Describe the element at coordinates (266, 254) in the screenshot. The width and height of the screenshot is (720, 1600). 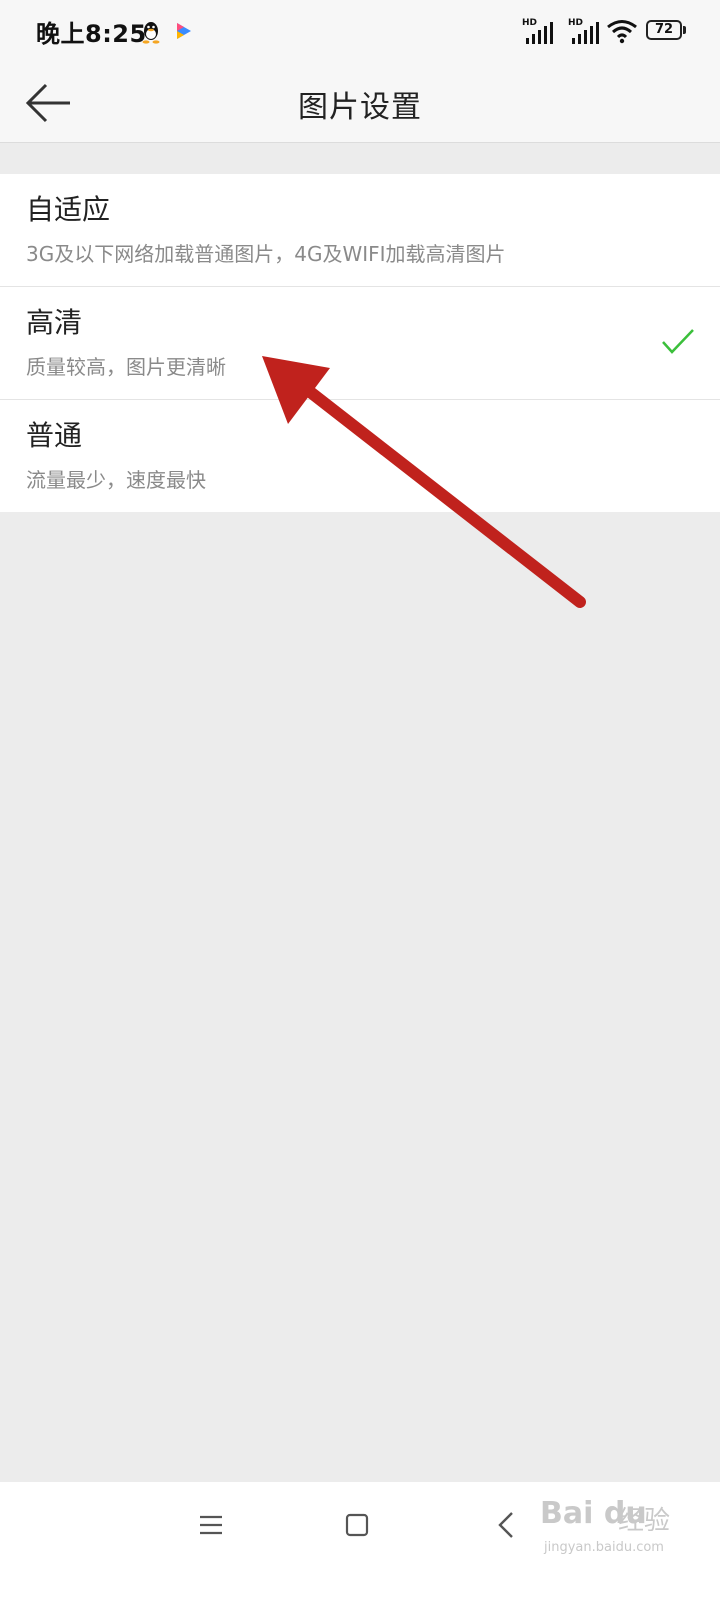
I see `option-description: 3G及以下网络加载普通图片，4G及WIFI加载高清图片` at that location.